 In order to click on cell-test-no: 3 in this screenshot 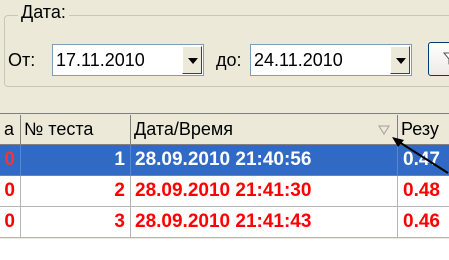, I will do `click(76, 222)`.